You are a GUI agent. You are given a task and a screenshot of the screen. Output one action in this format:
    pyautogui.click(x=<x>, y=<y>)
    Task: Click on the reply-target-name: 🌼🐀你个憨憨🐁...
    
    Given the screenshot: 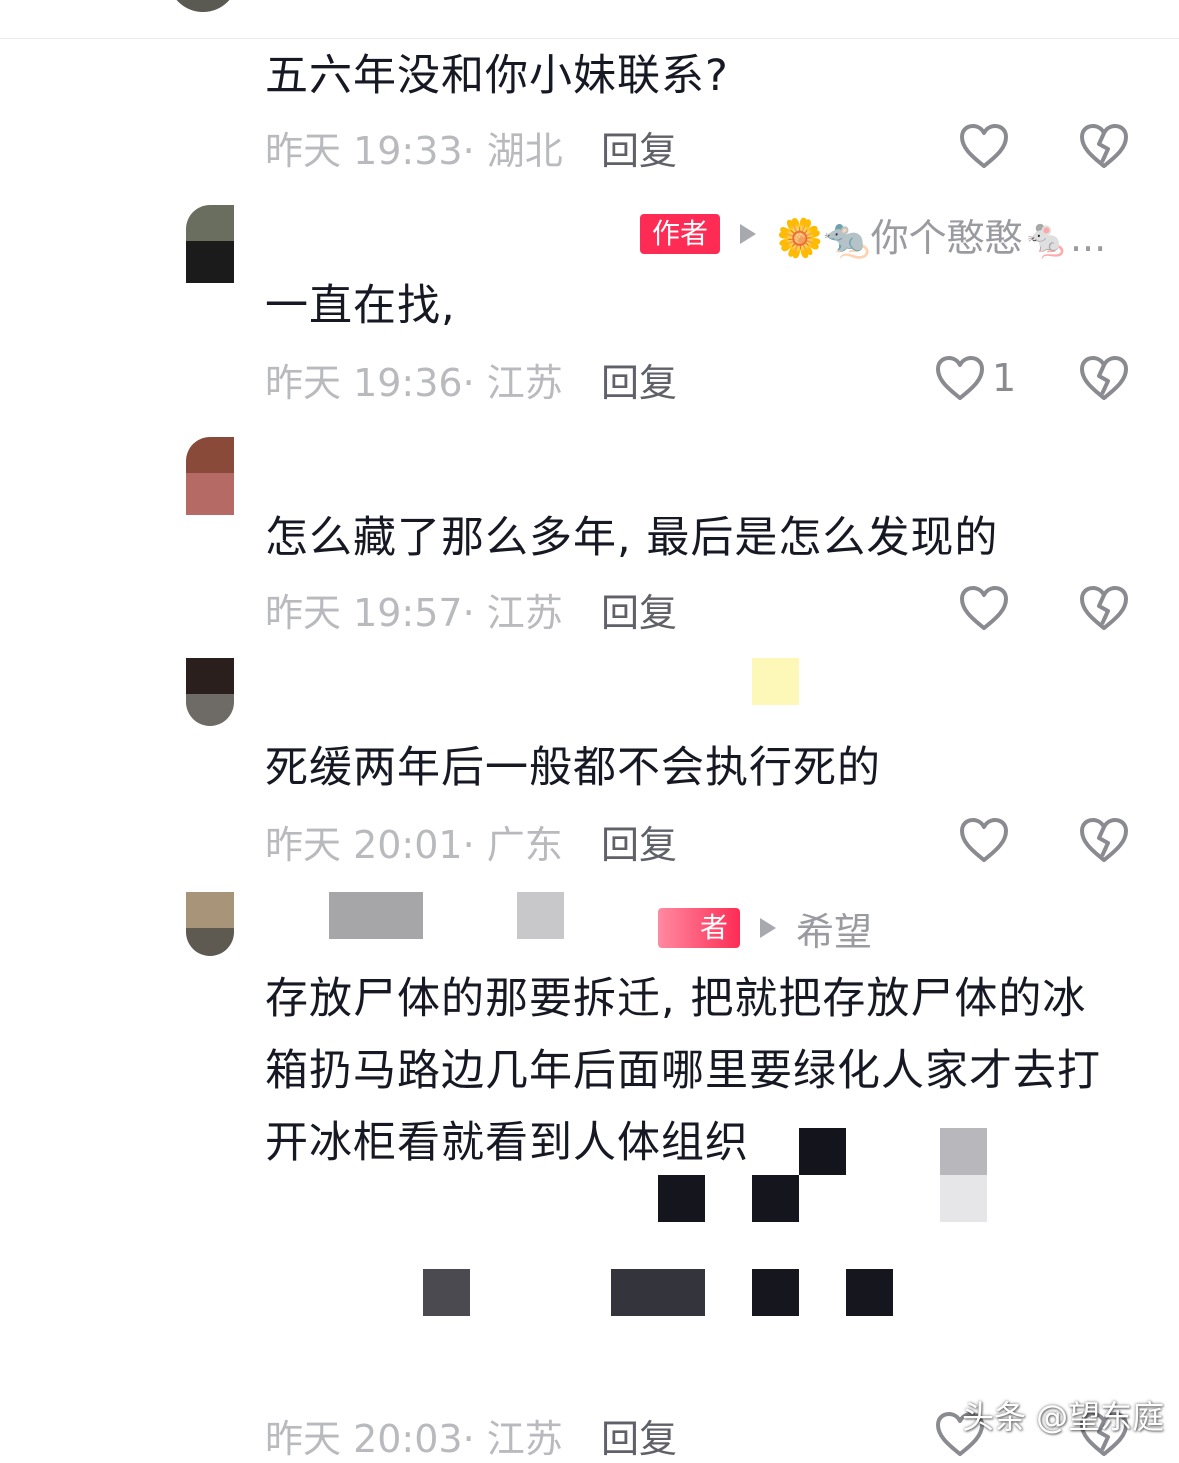 What is the action you would take?
    pyautogui.click(x=941, y=234)
    